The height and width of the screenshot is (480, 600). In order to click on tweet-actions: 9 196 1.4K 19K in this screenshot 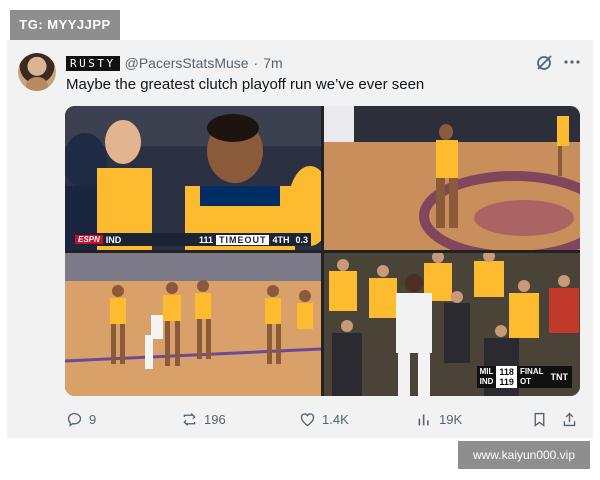, I will do `click(323, 419)`.